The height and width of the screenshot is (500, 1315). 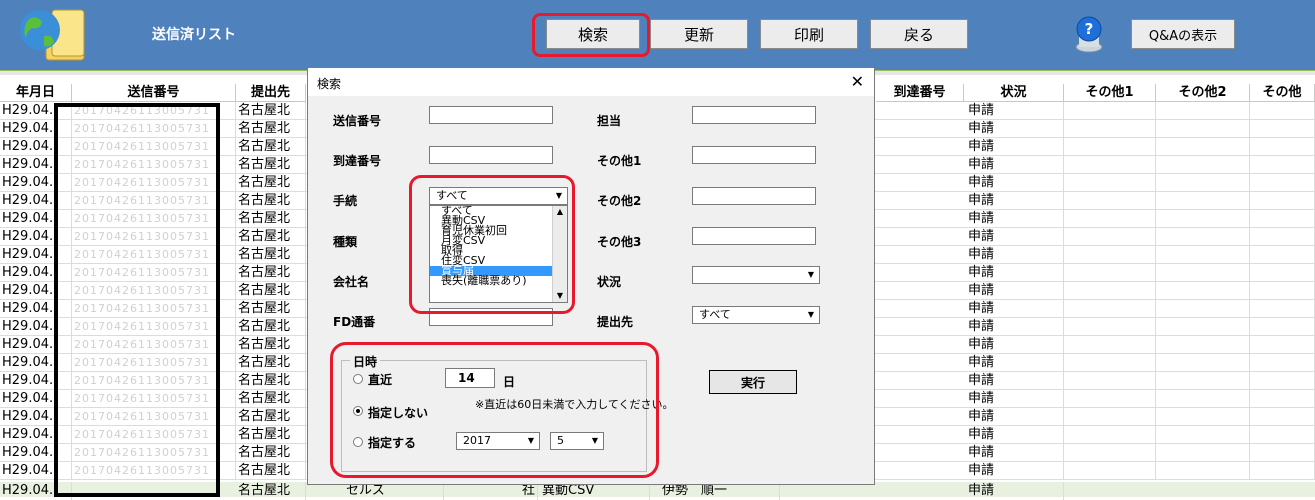 What do you see at coordinates (494, 410) in the screenshot?
I see `datetime-highlight` at bounding box center [494, 410].